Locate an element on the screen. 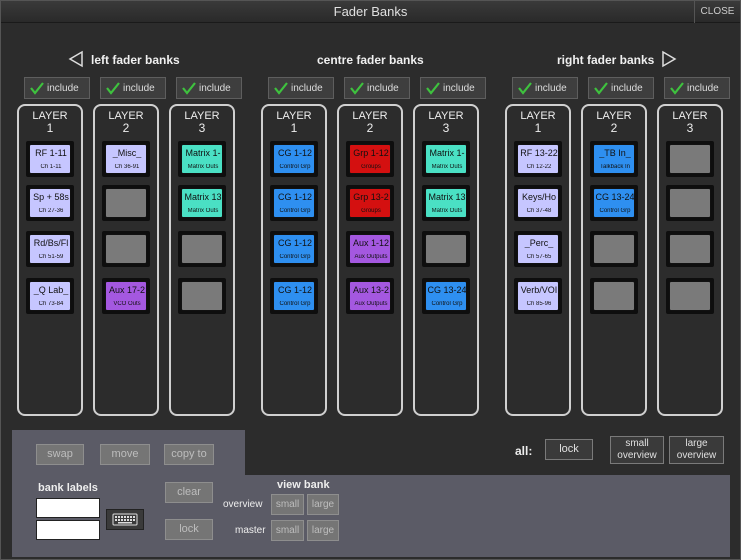  fader-bank-button: _Q Lab_ Ch 73-84 is located at coordinates (50, 296).